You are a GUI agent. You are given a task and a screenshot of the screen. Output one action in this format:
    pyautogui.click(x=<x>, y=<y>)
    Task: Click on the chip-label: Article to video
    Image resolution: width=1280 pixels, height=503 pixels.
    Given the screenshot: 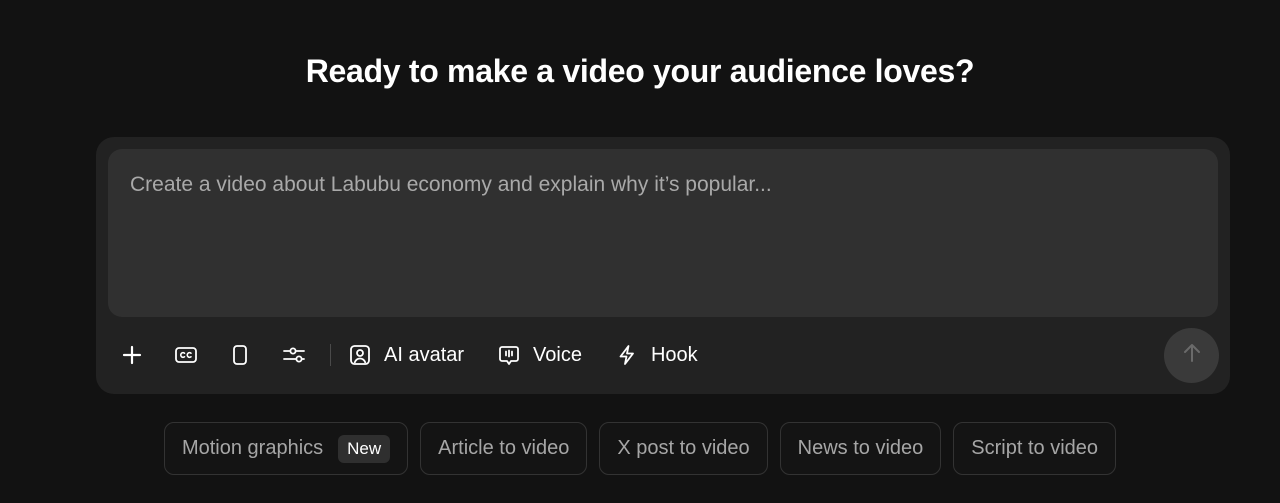 What is the action you would take?
    pyautogui.click(x=504, y=448)
    